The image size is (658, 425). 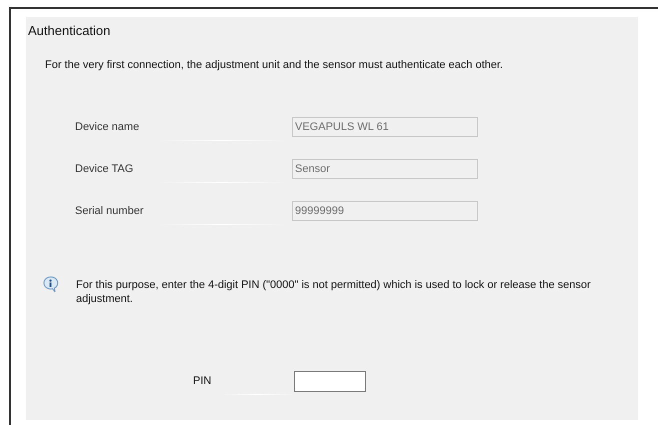 I want to click on intro-text: For the very first connection, the adjustment unit and the sensor must authenticate each other., so click(x=274, y=65).